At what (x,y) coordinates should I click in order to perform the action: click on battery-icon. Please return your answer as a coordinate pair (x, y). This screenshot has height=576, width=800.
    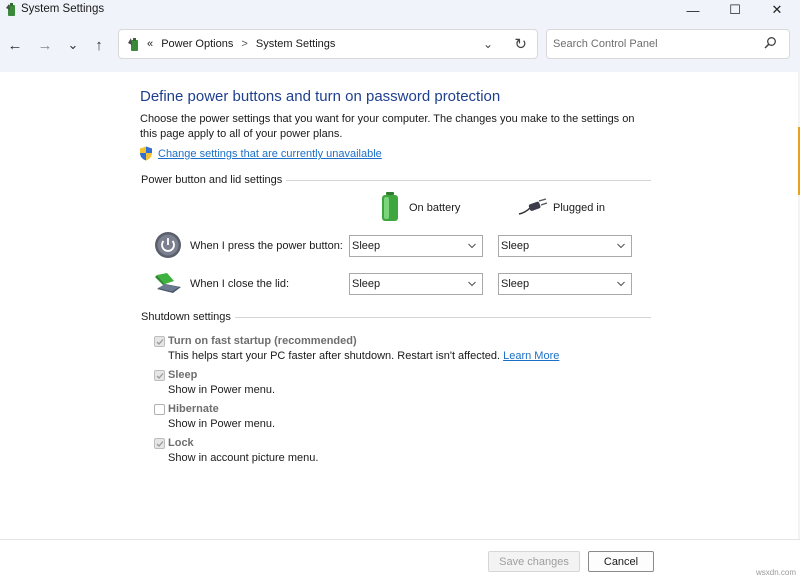
    Looking at the image, I should click on (390, 206).